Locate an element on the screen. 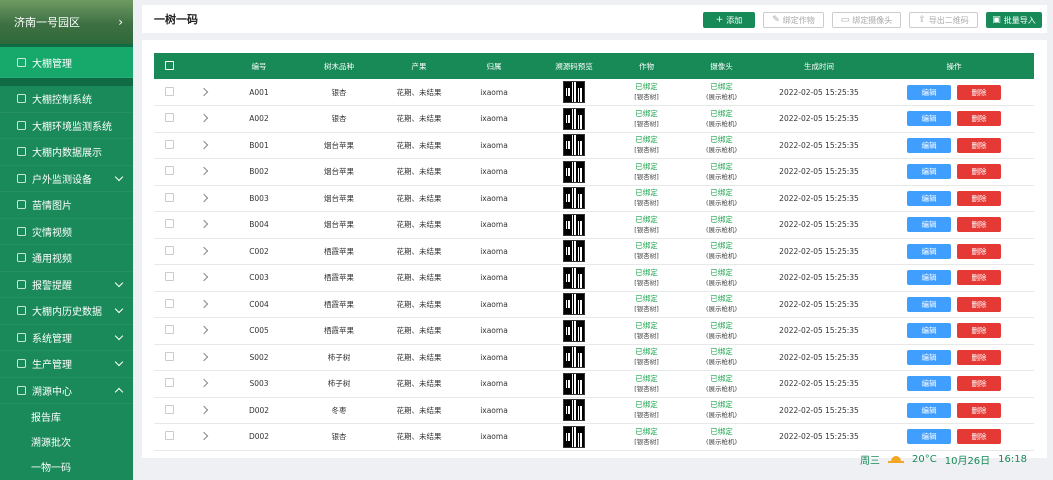  sidebar-item-9: 大棚内历史数据 is located at coordinates (66, 311).